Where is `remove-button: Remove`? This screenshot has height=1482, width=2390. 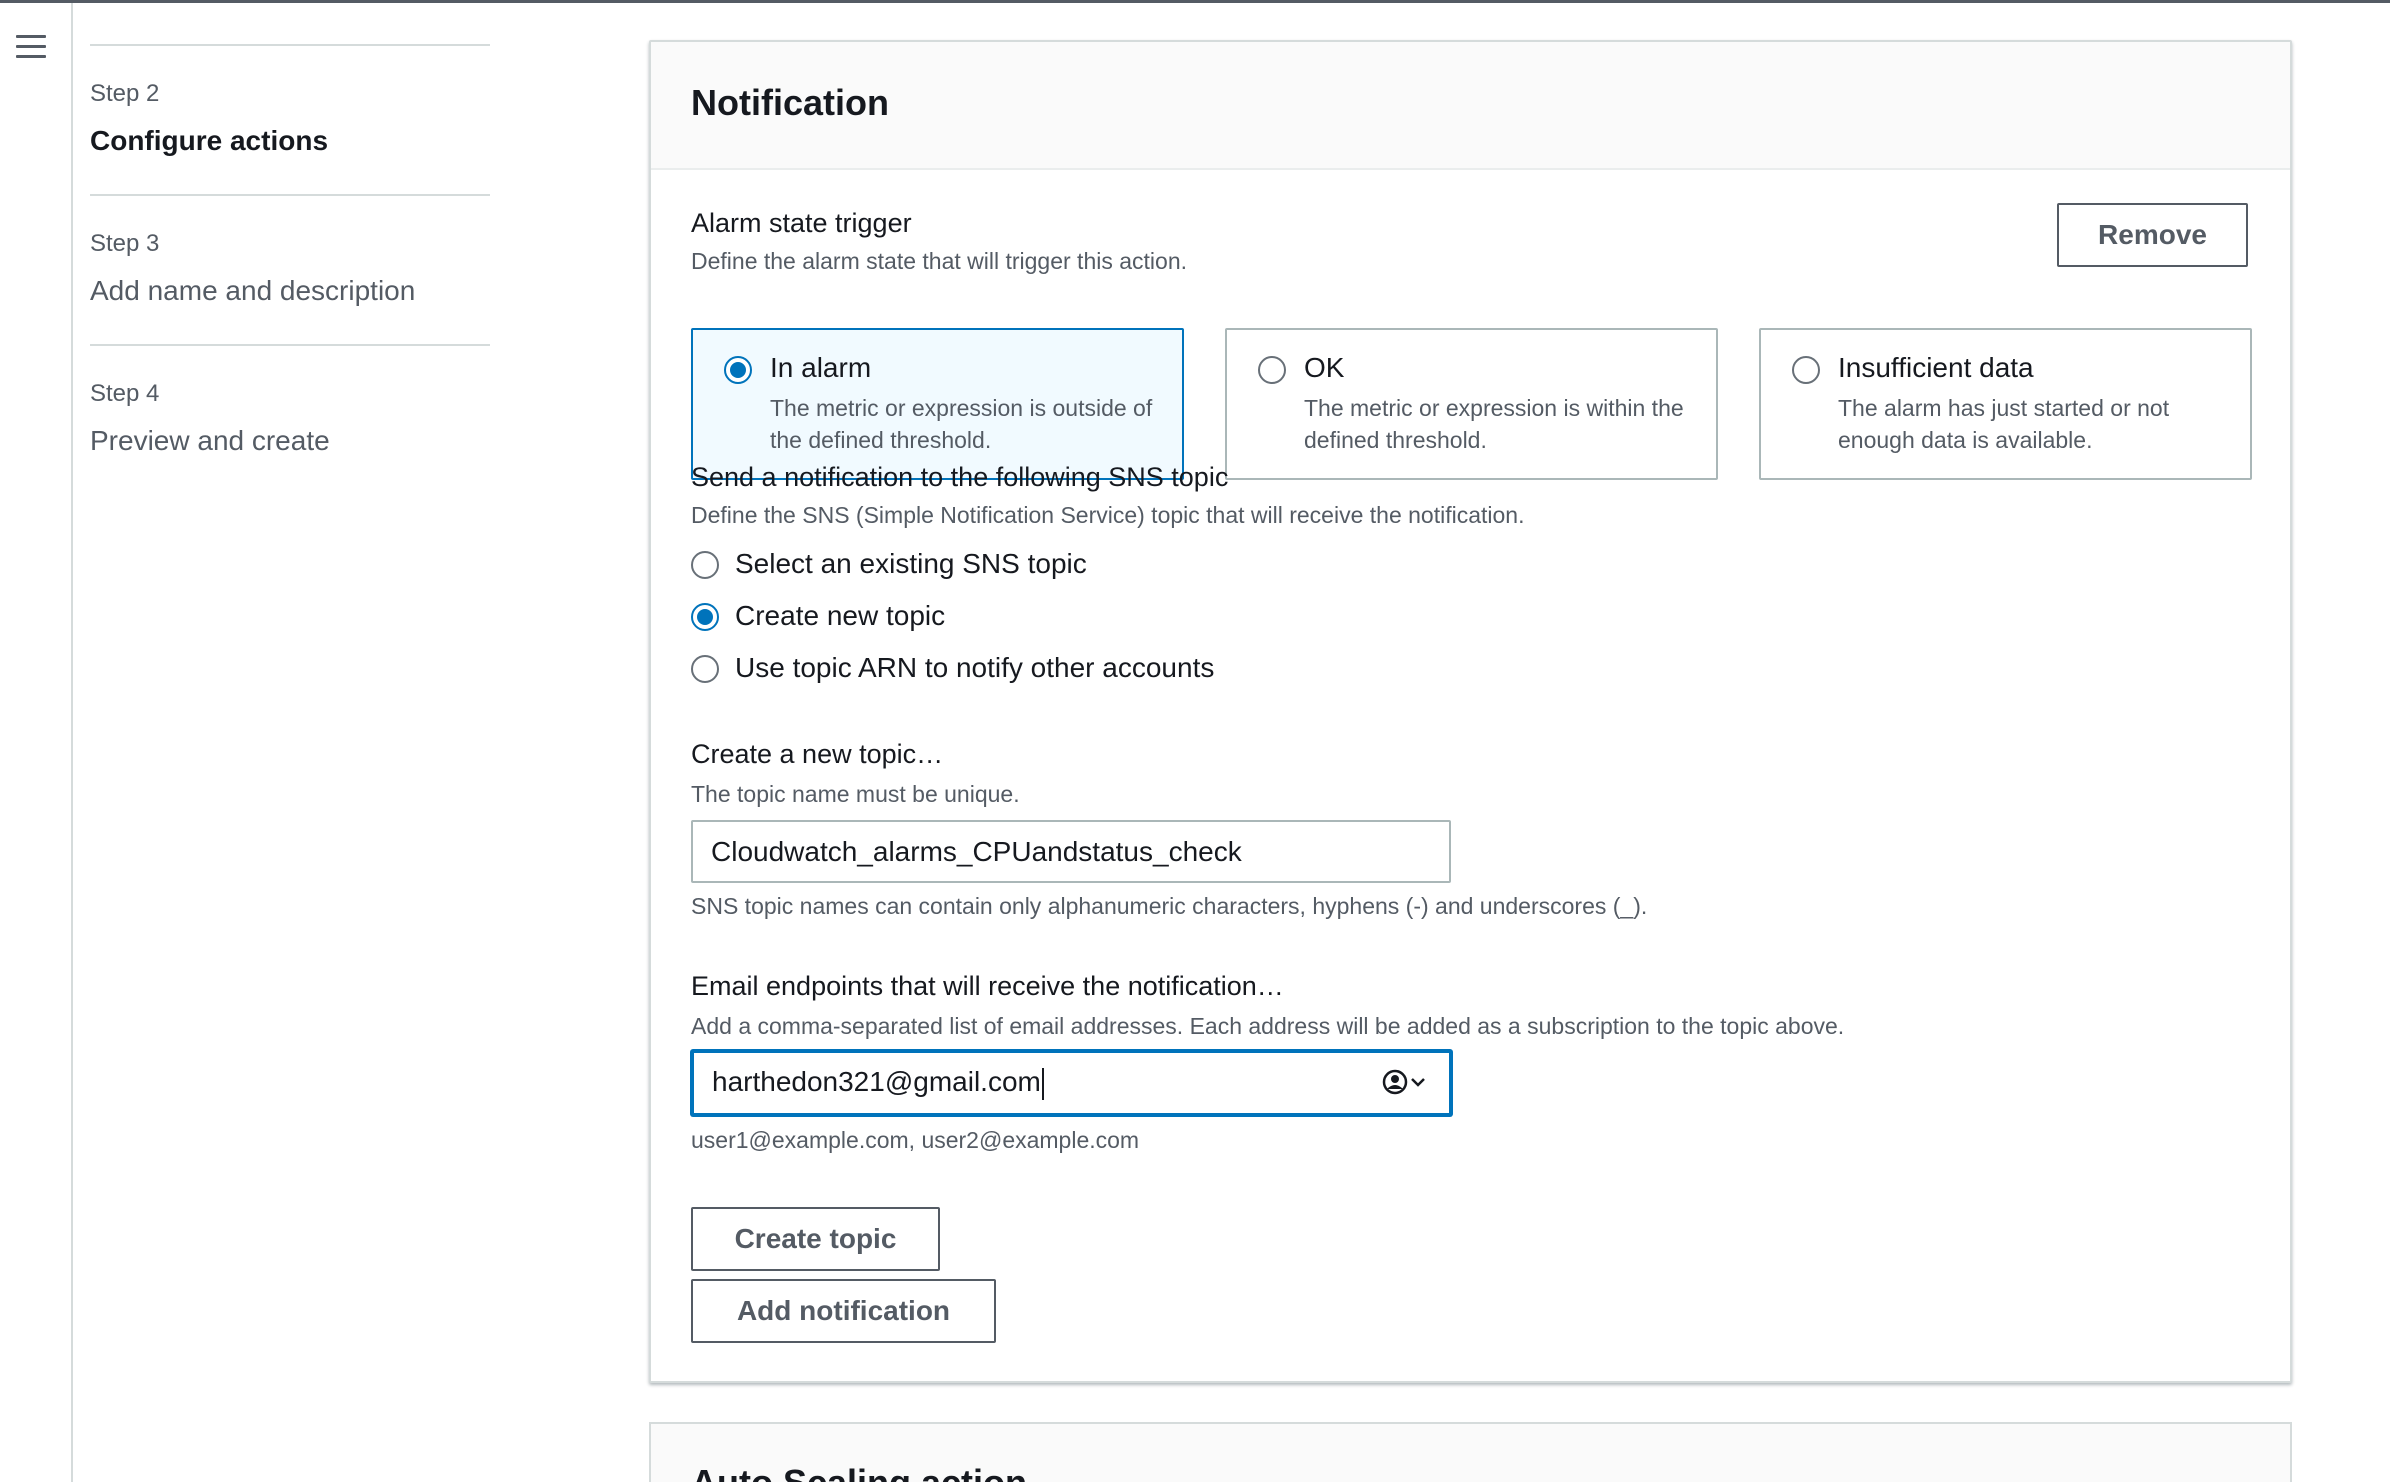 remove-button: Remove is located at coordinates (2152, 235).